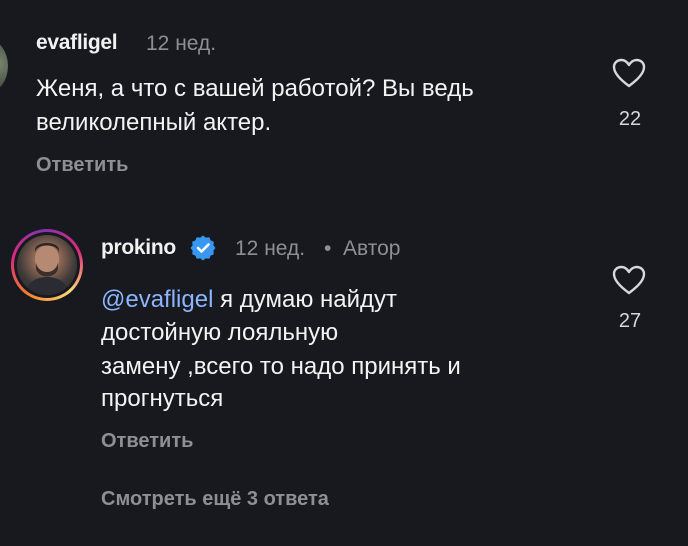 This screenshot has height=546, width=688. Describe the element at coordinates (47, 269) in the screenshot. I see `person-silhouette-icon` at that location.